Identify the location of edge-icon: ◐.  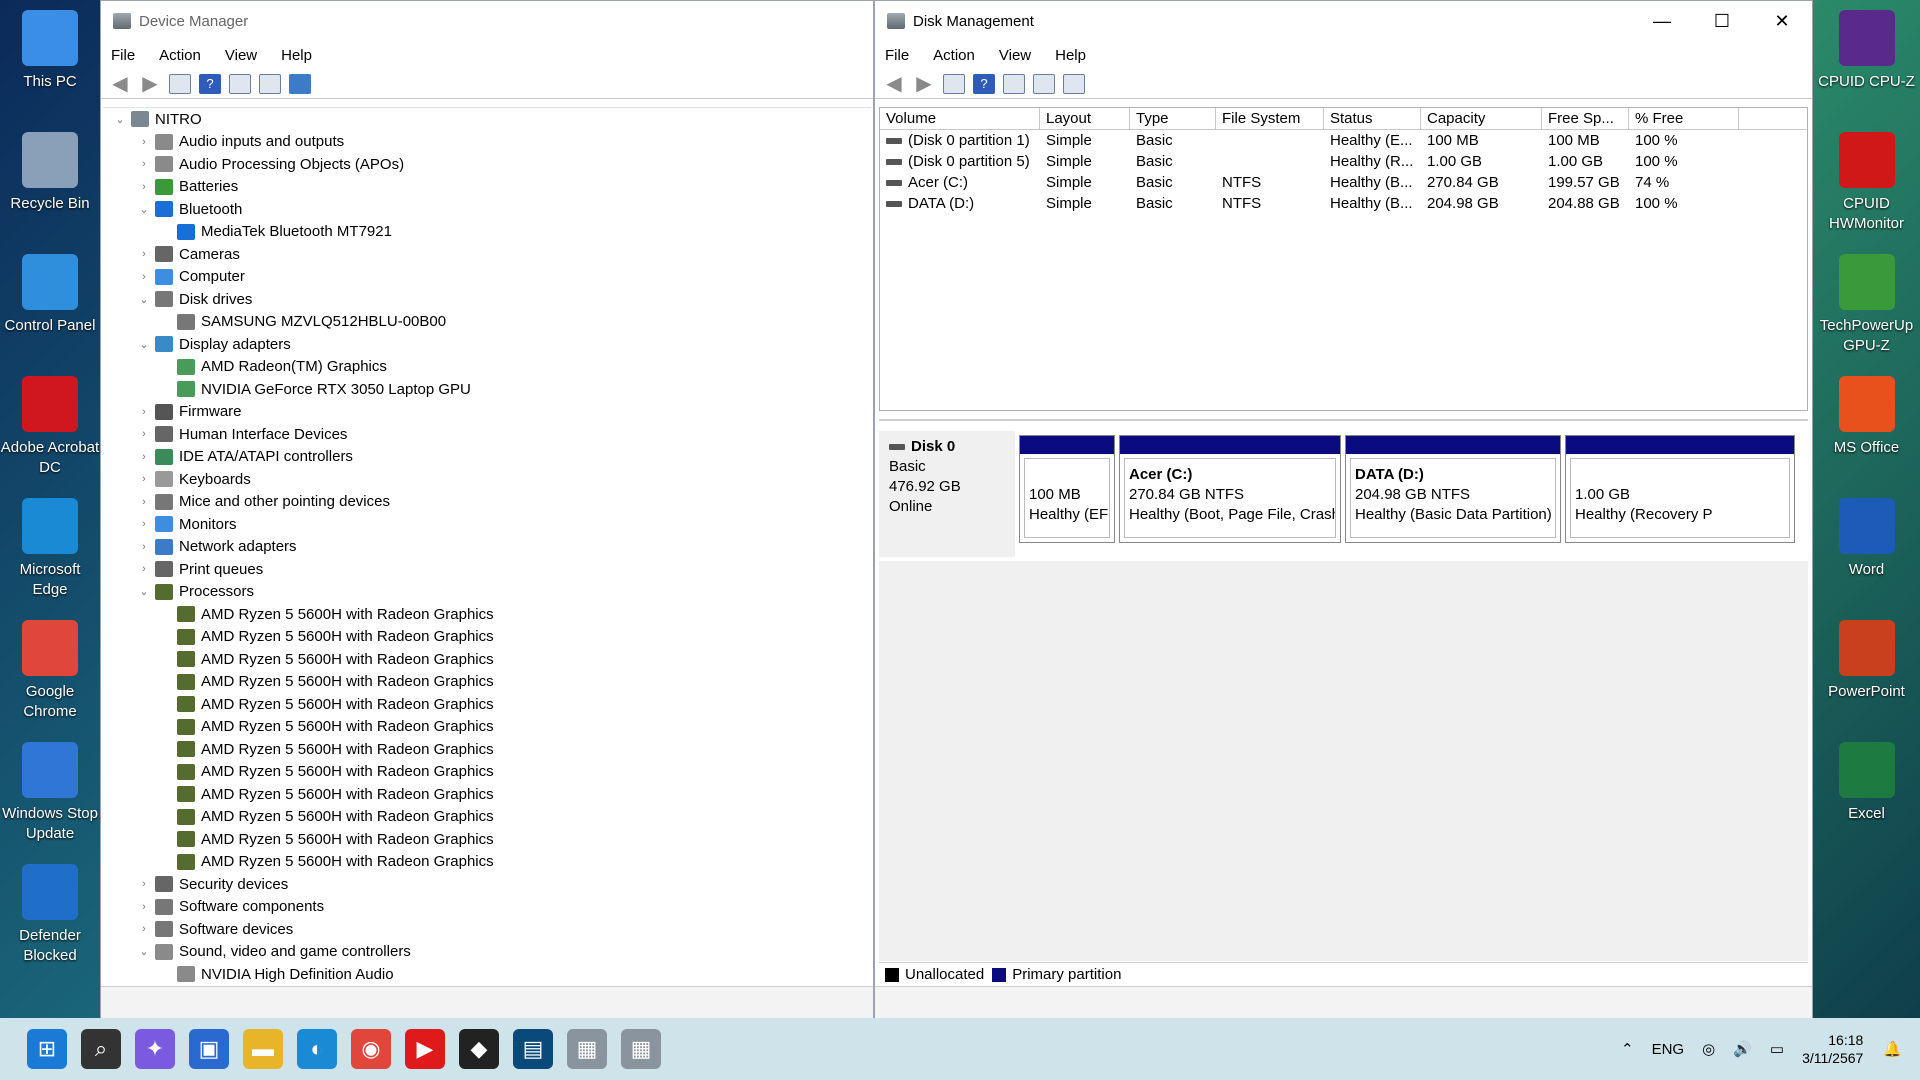
(317, 1049).